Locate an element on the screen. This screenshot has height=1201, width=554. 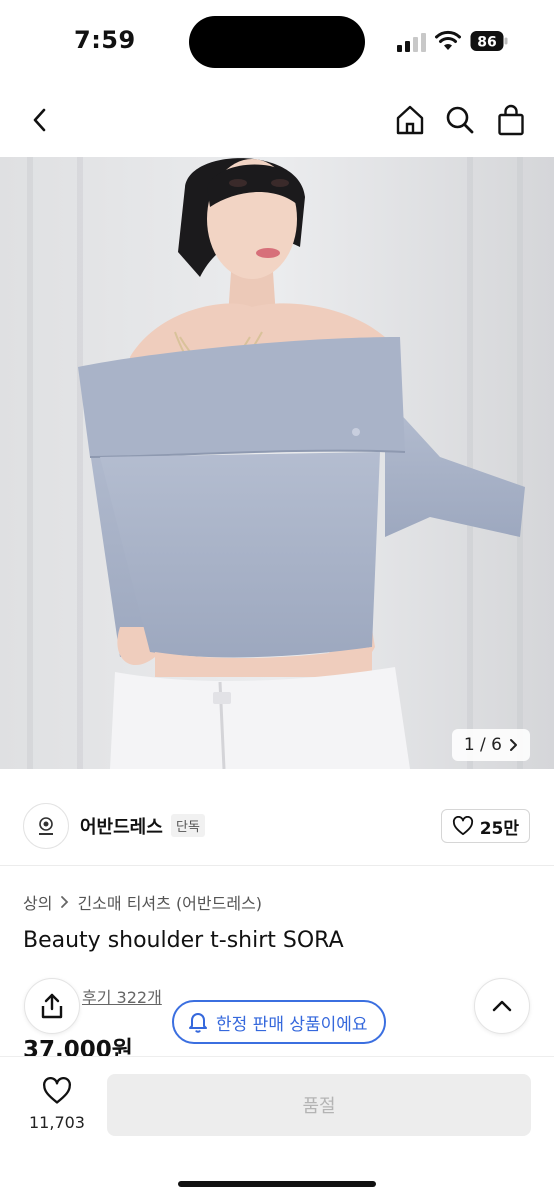
bottom-action-bar: 11,703 품절 is located at coordinates (277, 1128).